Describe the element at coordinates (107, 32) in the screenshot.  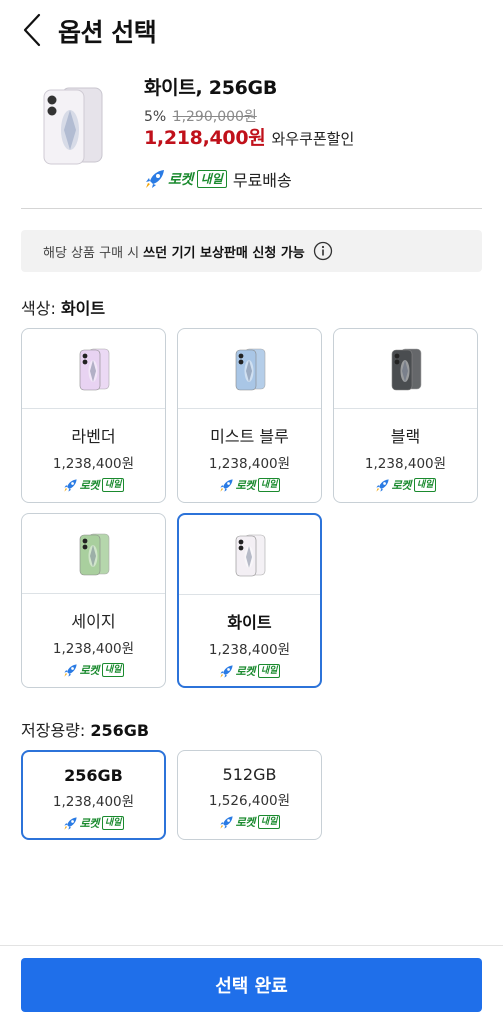
I see `page-title: 옵션 선택` at that location.